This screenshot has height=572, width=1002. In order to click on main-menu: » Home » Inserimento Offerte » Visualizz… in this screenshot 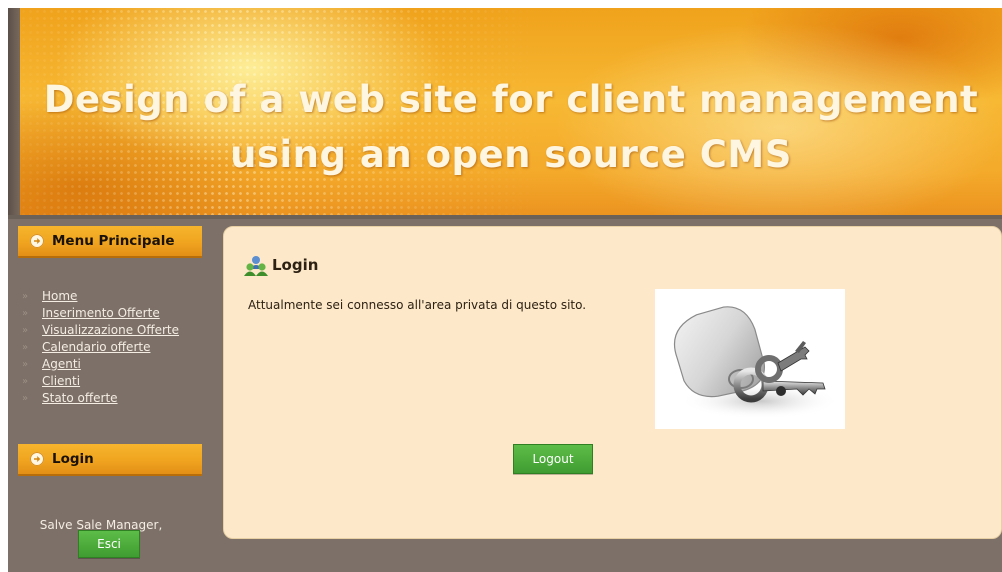, I will do `click(112, 347)`.